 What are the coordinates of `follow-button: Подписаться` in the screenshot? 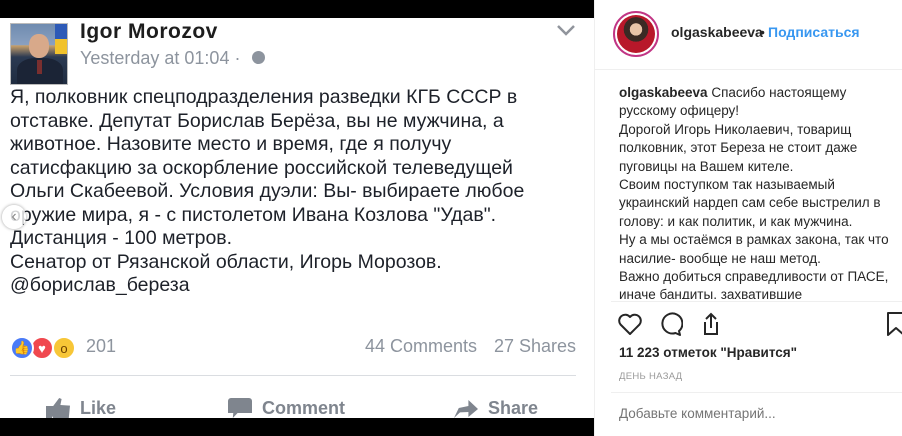 It's located at (814, 32).